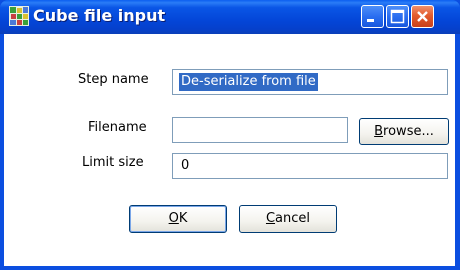 The width and height of the screenshot is (460, 270). Describe the element at coordinates (260, 130) in the screenshot. I see `filename-field` at that location.